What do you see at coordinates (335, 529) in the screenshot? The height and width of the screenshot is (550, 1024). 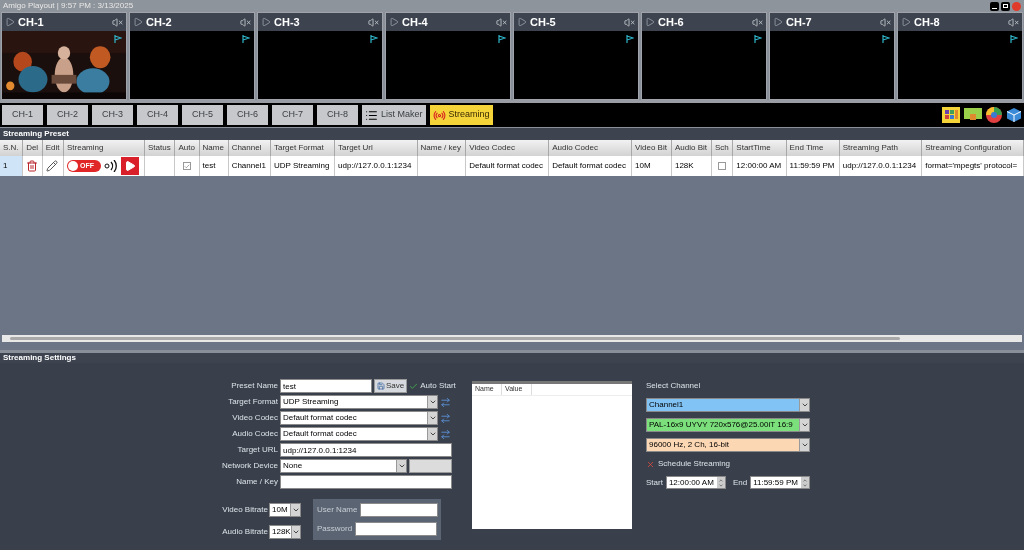 I see `field-label: Password` at bounding box center [335, 529].